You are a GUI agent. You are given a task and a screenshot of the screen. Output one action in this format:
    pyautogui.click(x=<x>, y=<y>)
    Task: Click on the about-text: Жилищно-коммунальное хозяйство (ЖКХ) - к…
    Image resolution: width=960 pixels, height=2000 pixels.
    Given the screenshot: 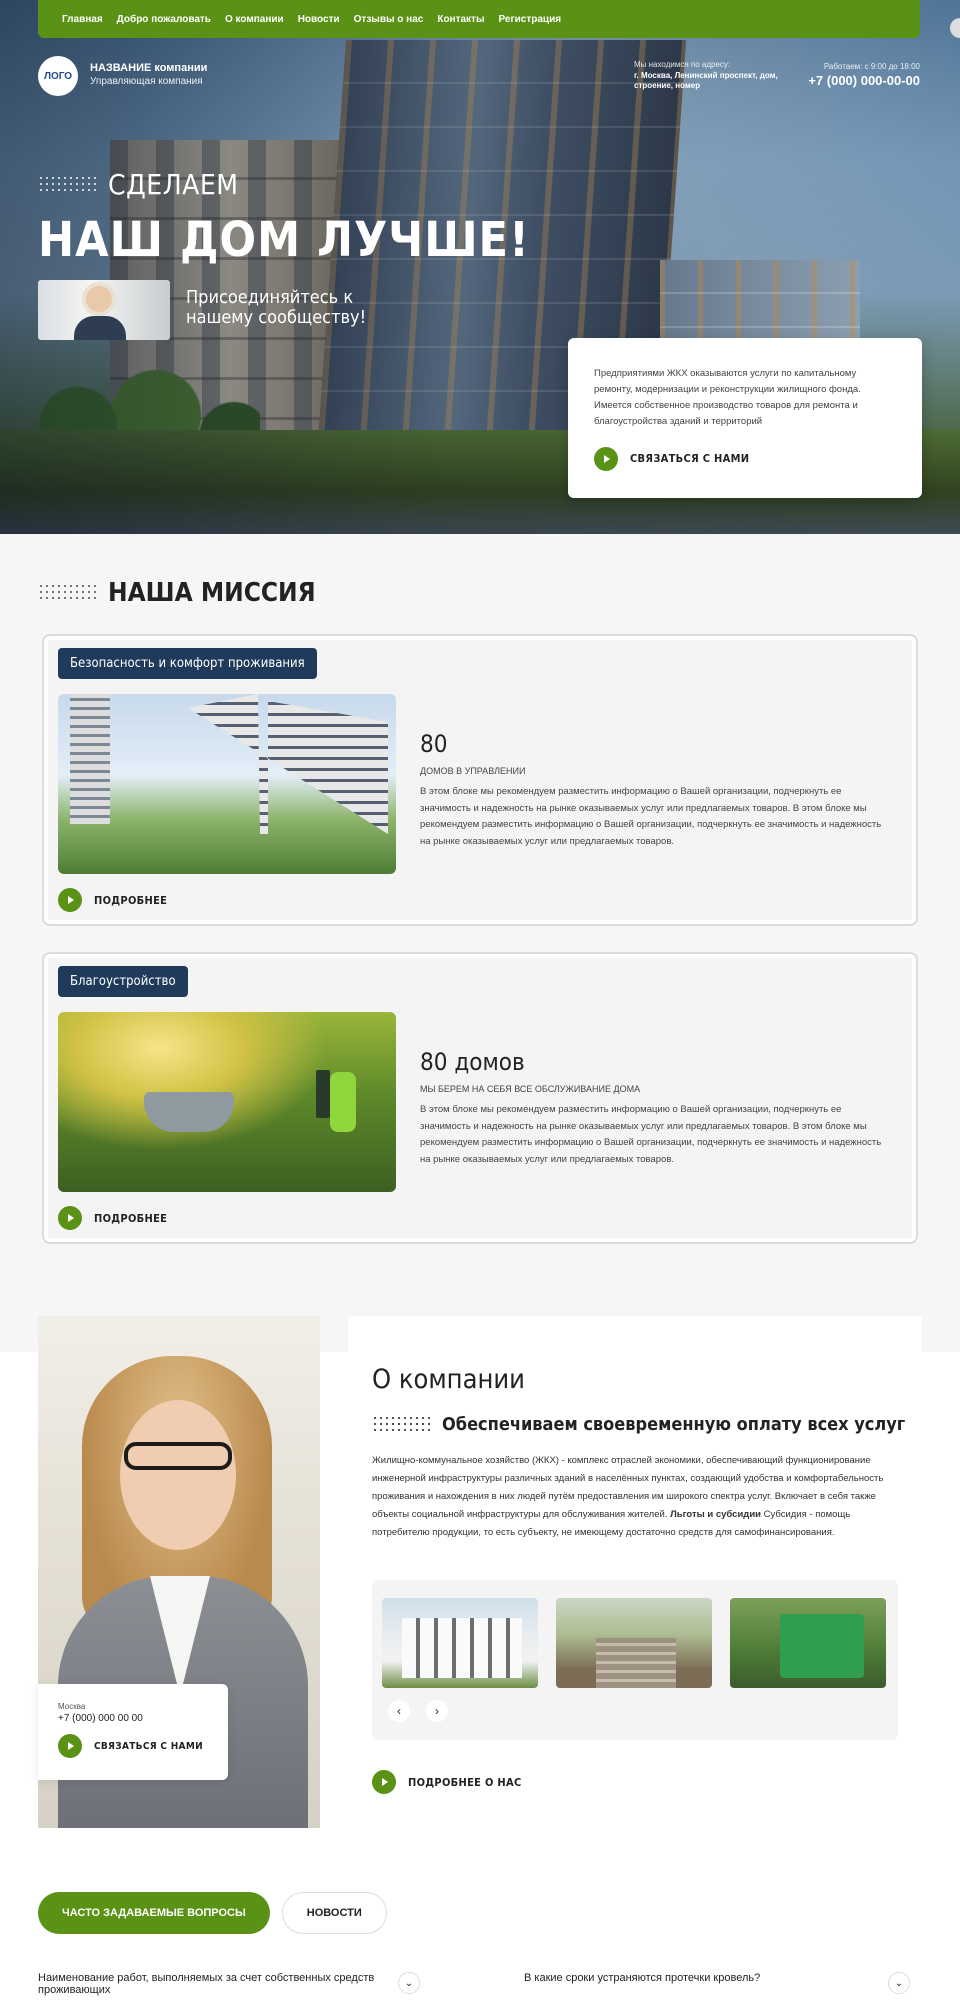 What is the action you would take?
    pyautogui.click(x=632, y=1497)
    